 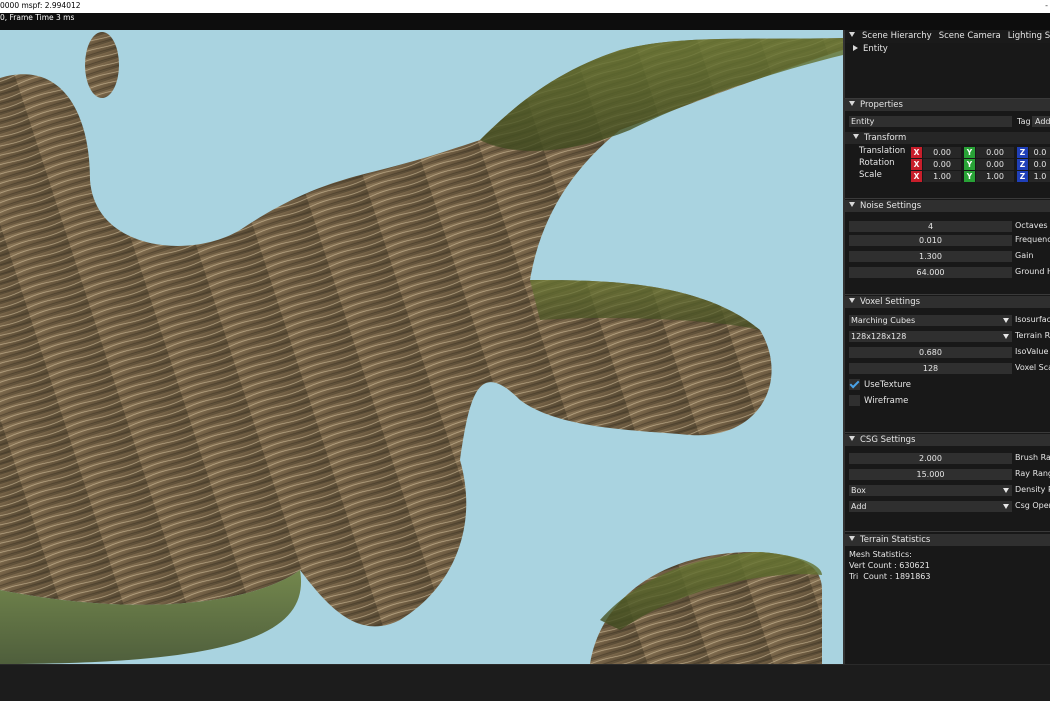 What do you see at coordinates (969, 176) in the screenshot?
I see `scale-y-button: Y` at bounding box center [969, 176].